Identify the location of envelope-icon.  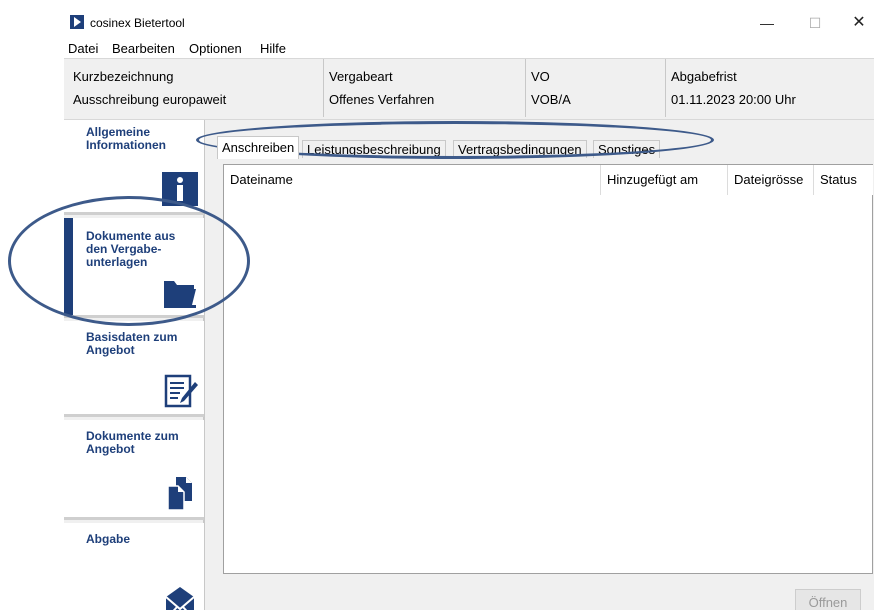
(180, 597).